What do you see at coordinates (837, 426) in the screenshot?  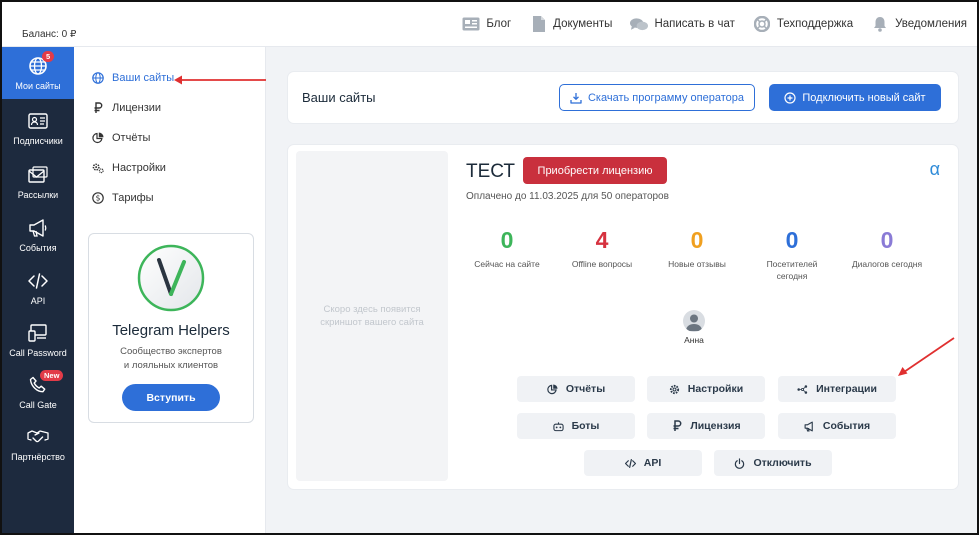 I see `events-button: События` at bounding box center [837, 426].